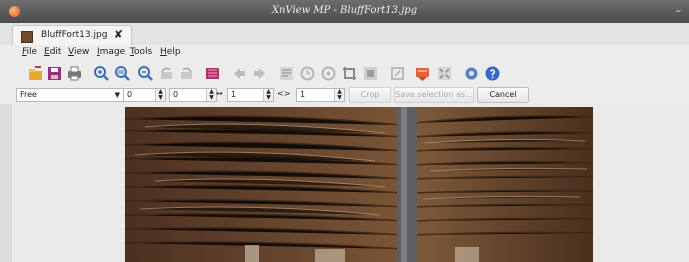  I want to click on help-icon, so click(492, 73).